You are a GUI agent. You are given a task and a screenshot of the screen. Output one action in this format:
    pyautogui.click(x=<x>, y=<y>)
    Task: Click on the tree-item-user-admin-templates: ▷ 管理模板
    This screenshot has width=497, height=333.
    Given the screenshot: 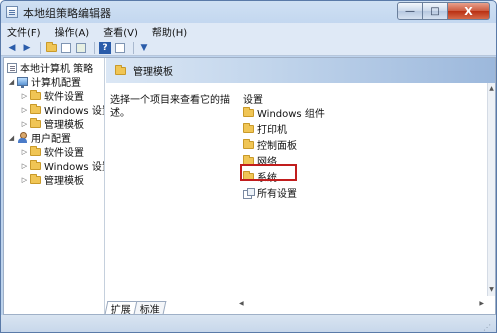 What is the action you would take?
    pyautogui.click(x=52, y=180)
    